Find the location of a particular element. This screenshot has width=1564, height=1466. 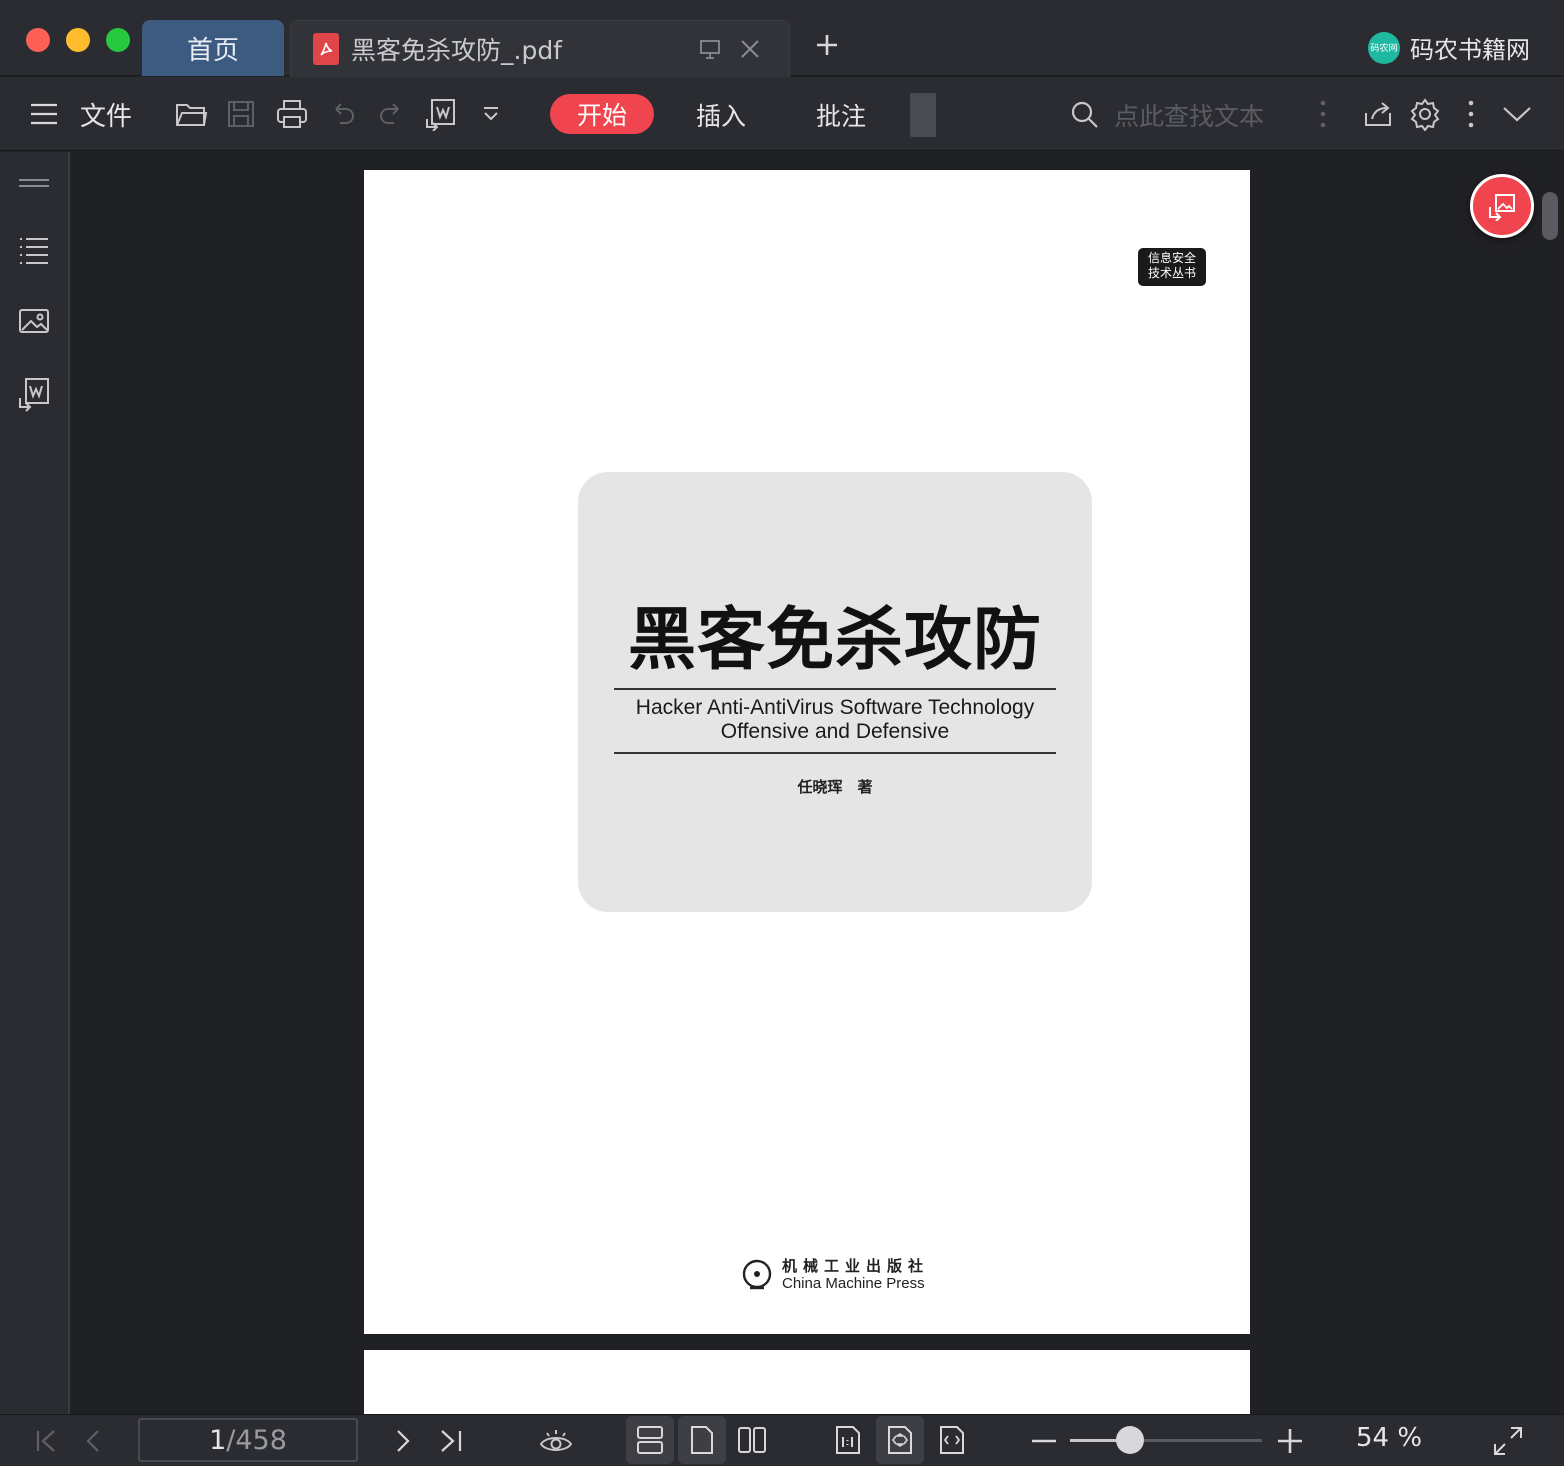

search-icon is located at coordinates (1084, 114).